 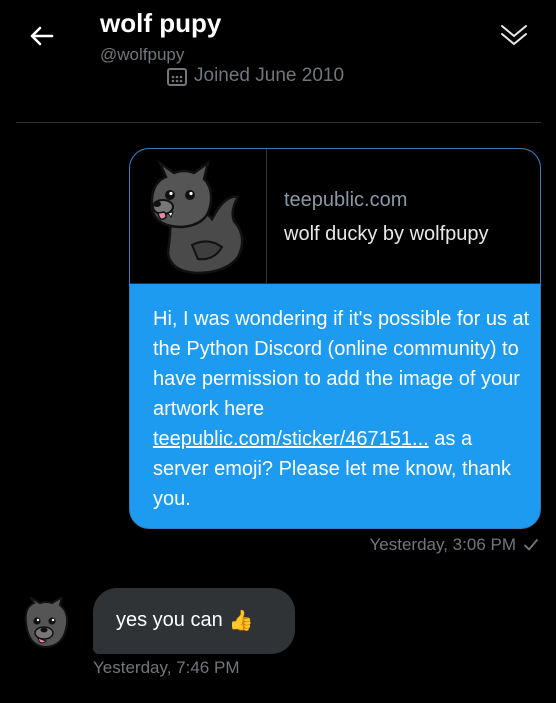 What do you see at coordinates (160, 23) in the screenshot?
I see `conversation-title: wolf pupy` at bounding box center [160, 23].